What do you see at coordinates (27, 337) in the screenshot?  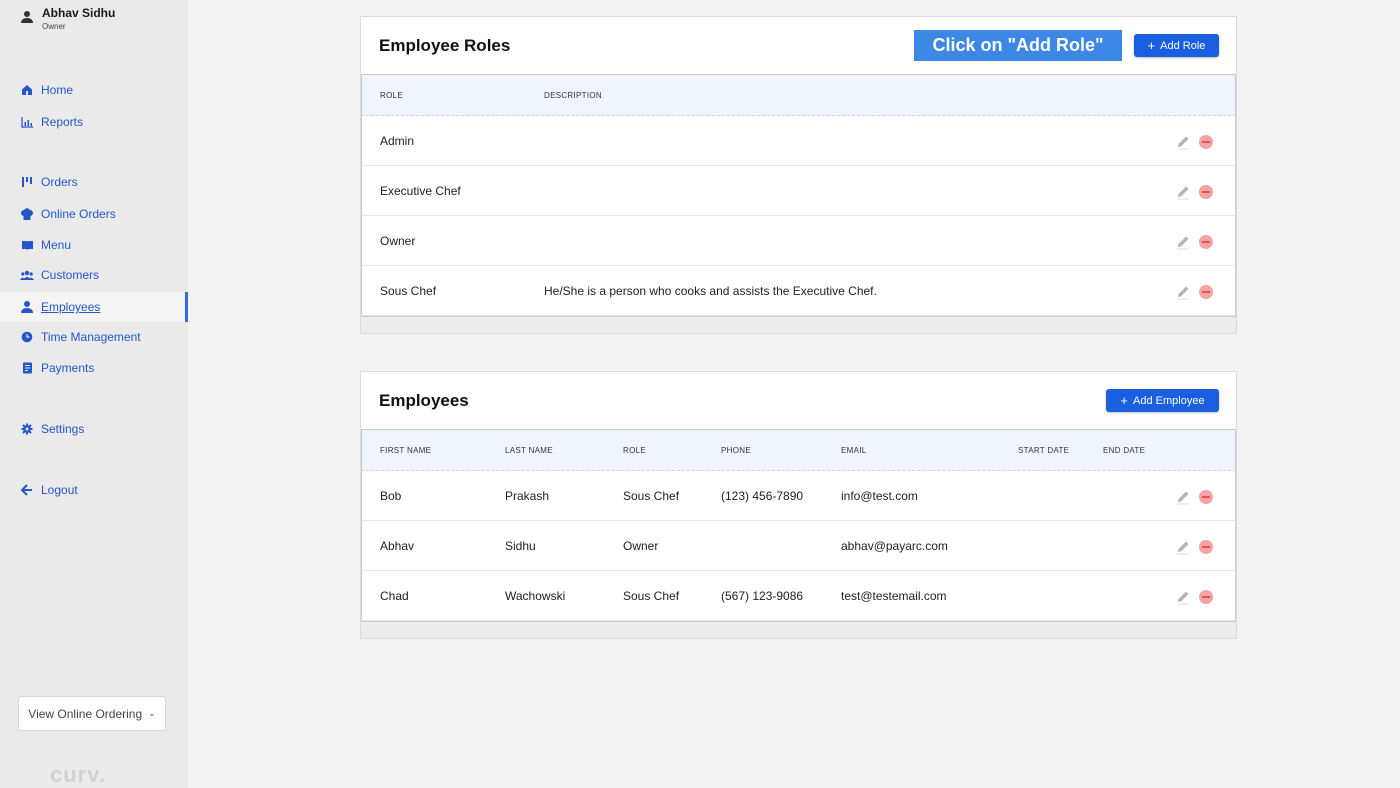 I see `clock-icon` at bounding box center [27, 337].